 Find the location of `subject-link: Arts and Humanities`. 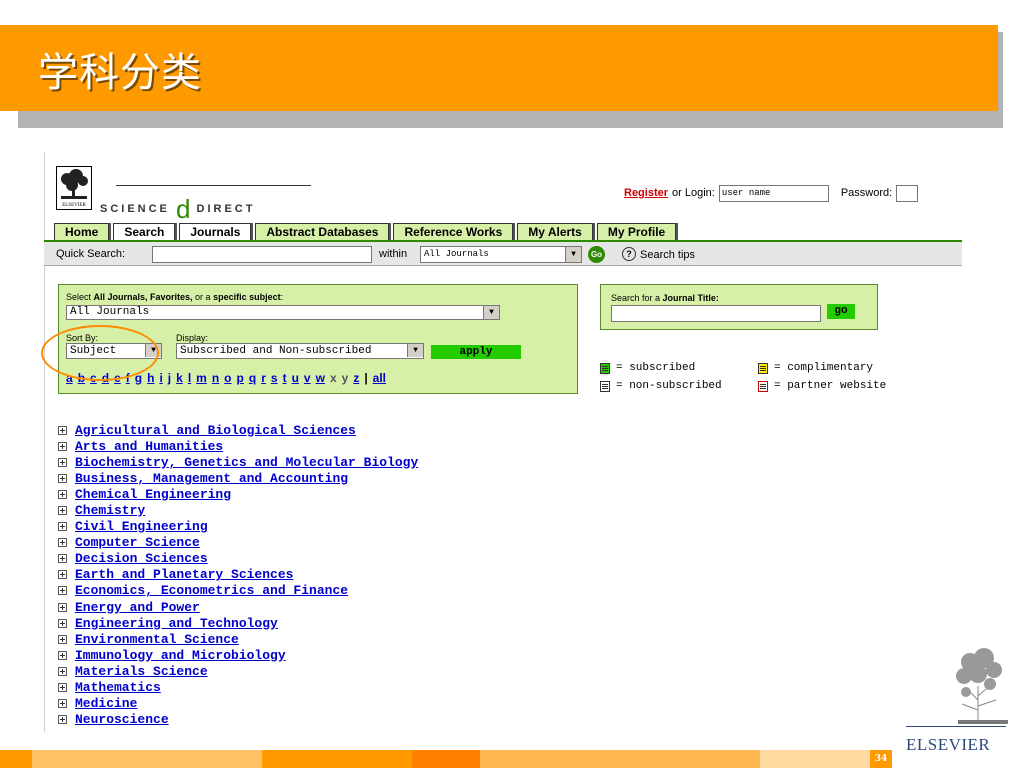

subject-link: Arts and Humanities is located at coordinates (149, 446).